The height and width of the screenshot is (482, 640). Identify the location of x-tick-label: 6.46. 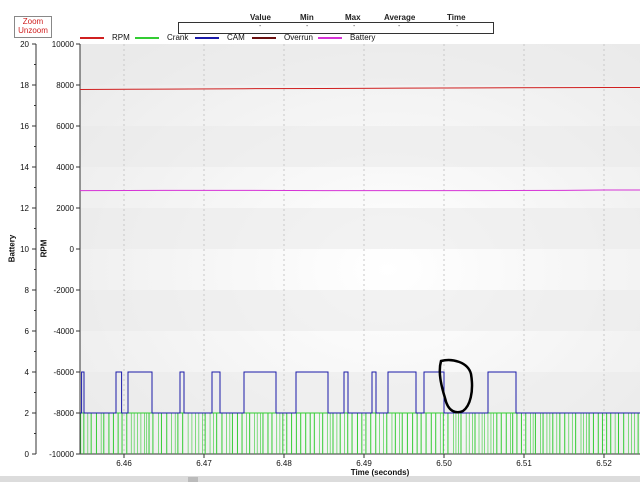
(124, 463).